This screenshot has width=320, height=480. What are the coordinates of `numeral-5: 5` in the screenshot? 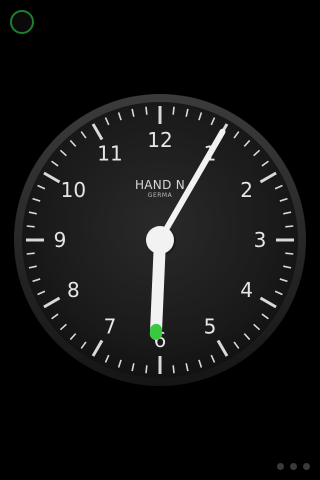 It's located at (210, 327).